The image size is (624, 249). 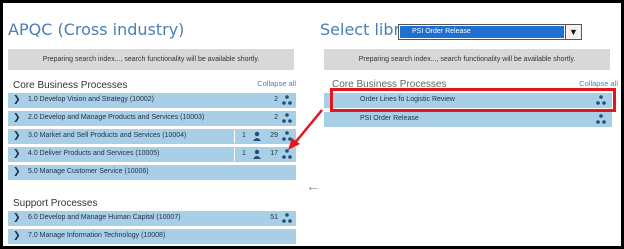 What do you see at coordinates (274, 153) in the screenshot?
I see `subprocess-count: 17` at bounding box center [274, 153].